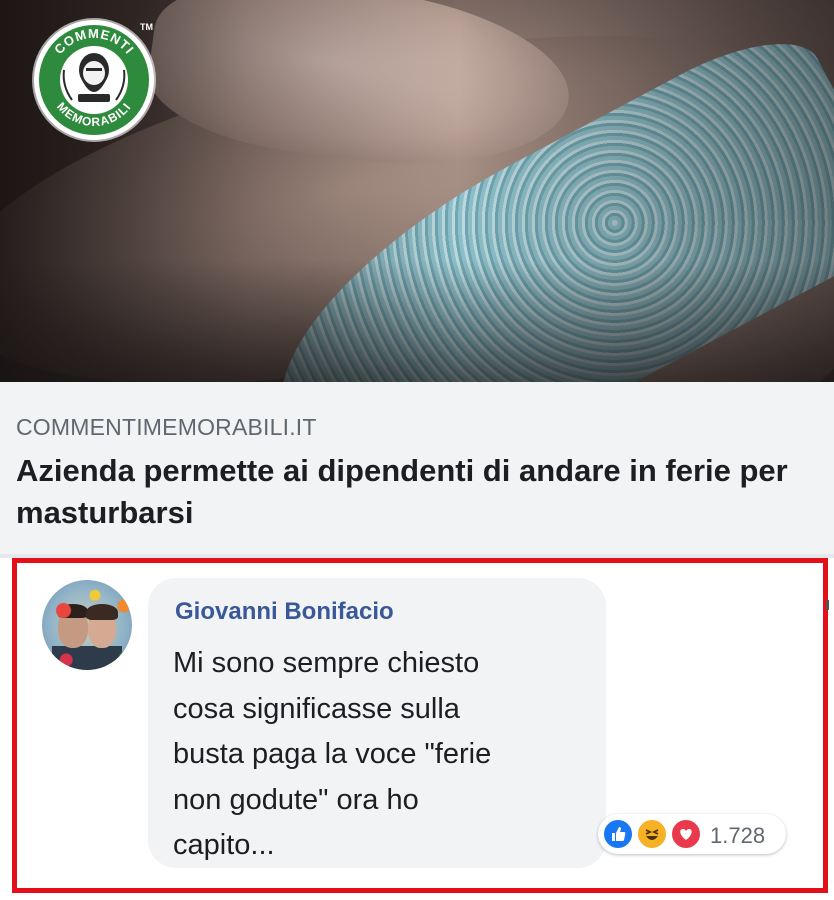  What do you see at coordinates (284, 612) in the screenshot?
I see `comment-author: Giovanni Bonifacio` at bounding box center [284, 612].